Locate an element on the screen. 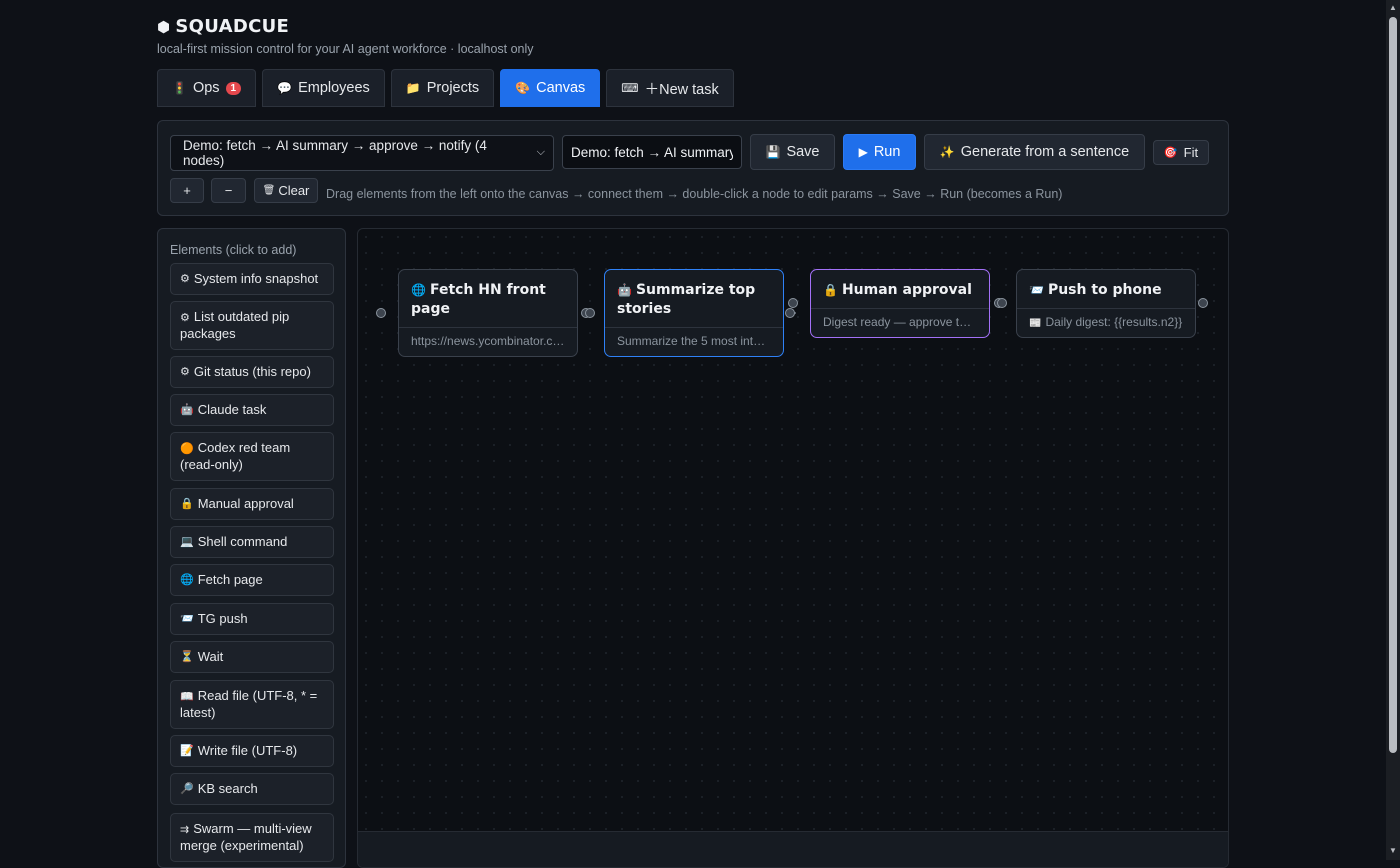 The width and height of the screenshot is (1400, 868). palette-item-swarm: ⇉ Swarm — multi-view merge (experimental) is located at coordinates (252, 837).